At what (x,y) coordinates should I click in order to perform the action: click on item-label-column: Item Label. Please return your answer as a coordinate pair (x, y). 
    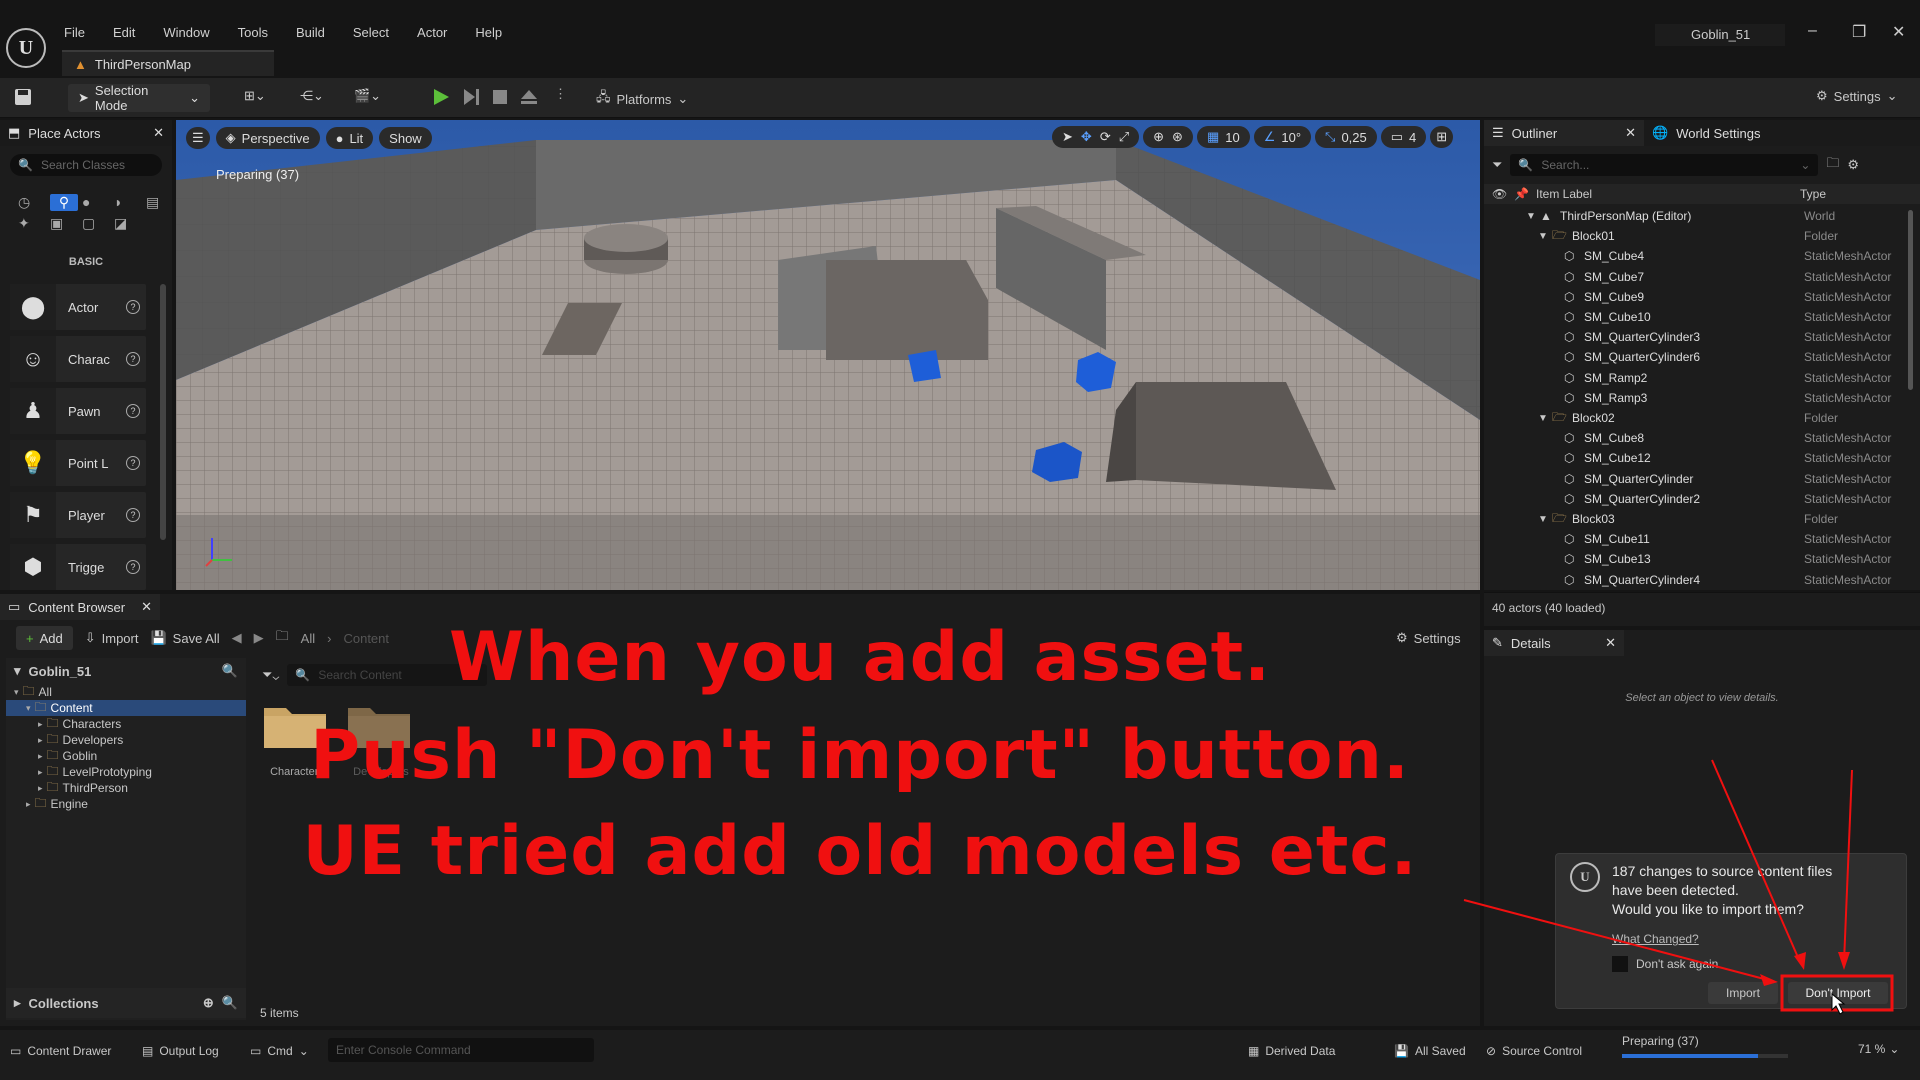
    Looking at the image, I should click on (1564, 194).